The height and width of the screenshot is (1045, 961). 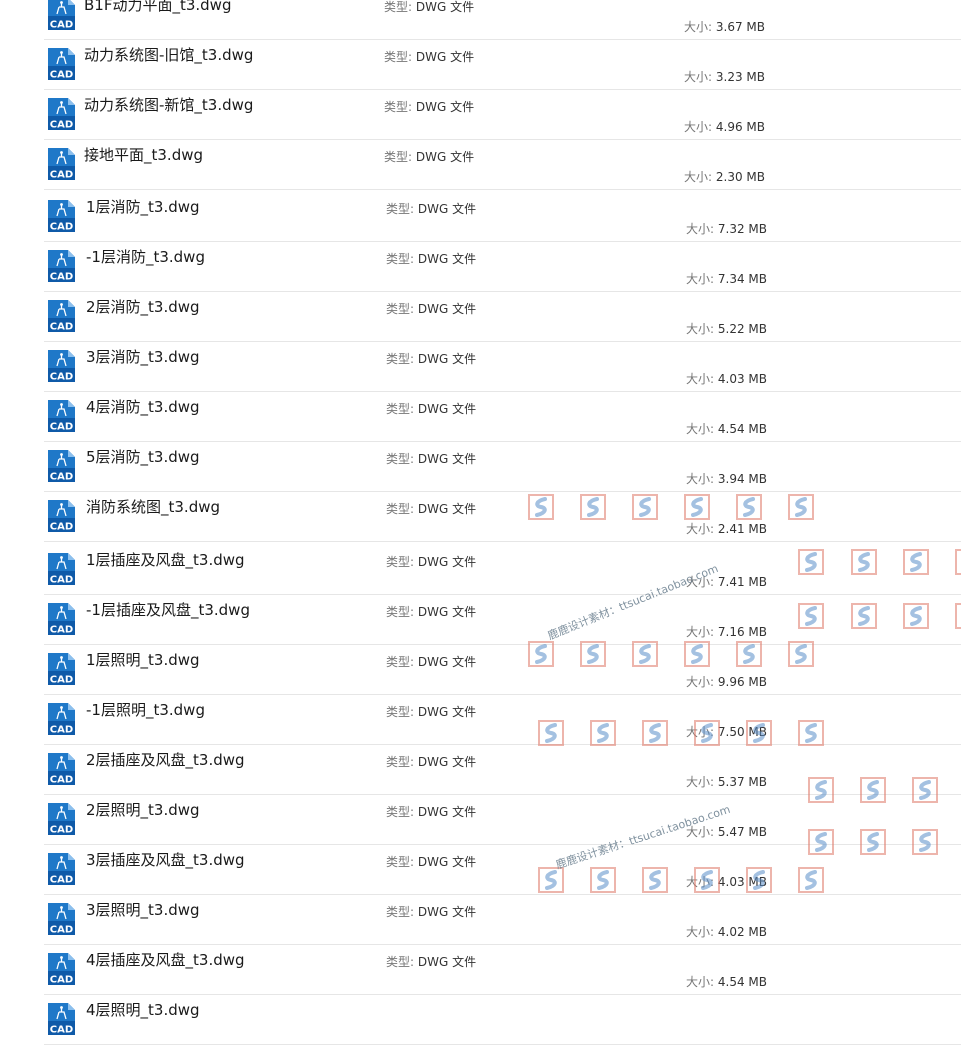 What do you see at coordinates (502, 720) in the screenshot?
I see `file-row: CAD -1层照明_t3.dwg 类型: DWG 文件 大小: 7.50 MB` at bounding box center [502, 720].